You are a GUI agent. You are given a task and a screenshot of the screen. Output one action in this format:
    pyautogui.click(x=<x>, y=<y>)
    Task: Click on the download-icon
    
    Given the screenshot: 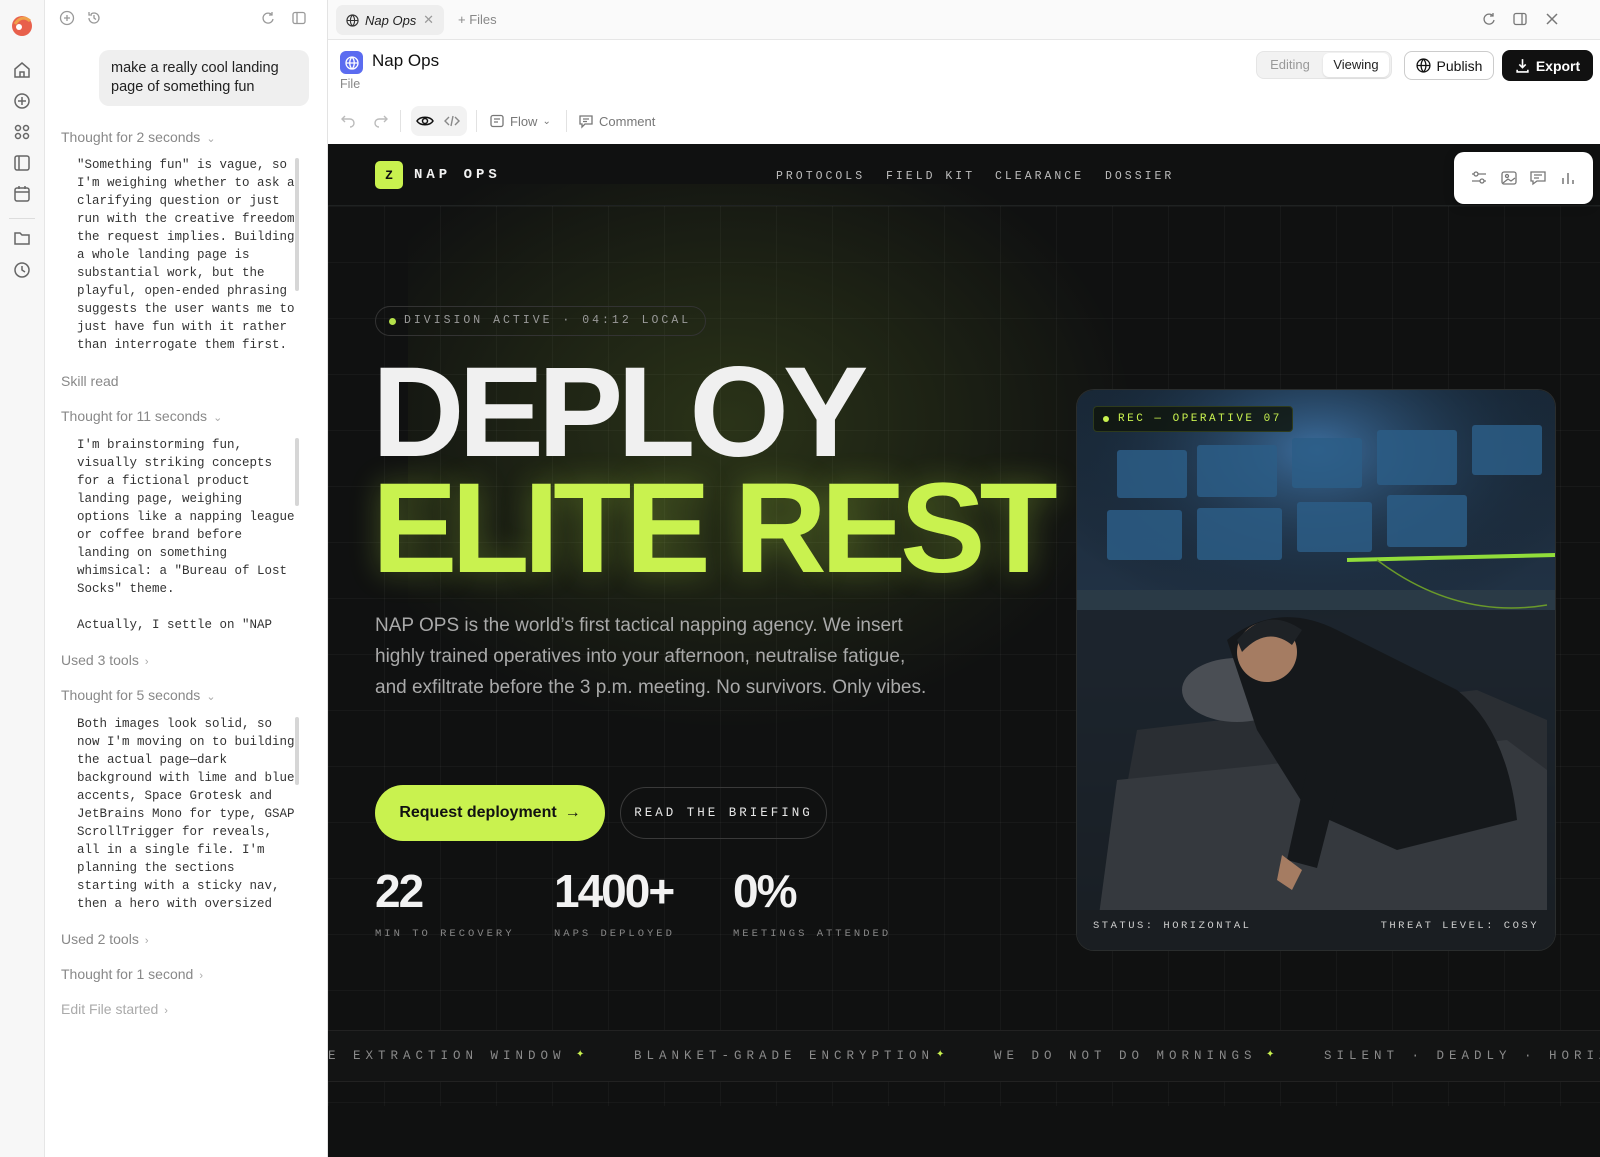 What is the action you would take?
    pyautogui.click(x=1522, y=66)
    